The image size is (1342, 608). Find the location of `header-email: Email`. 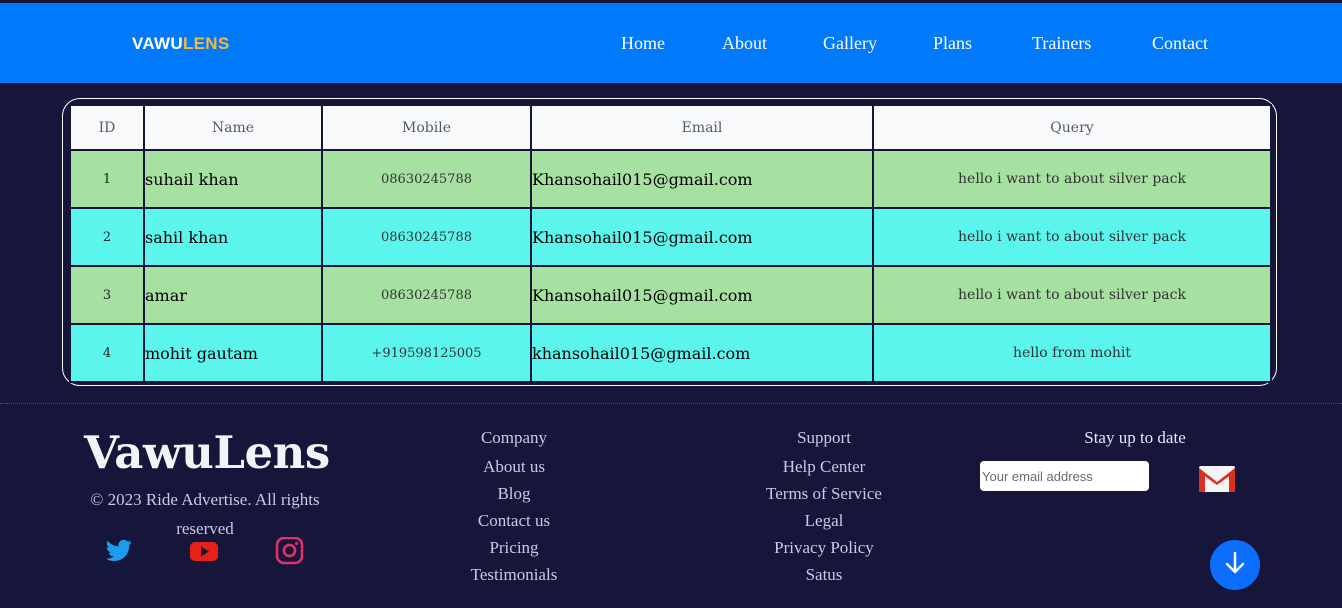

header-email: Email is located at coordinates (702, 127).